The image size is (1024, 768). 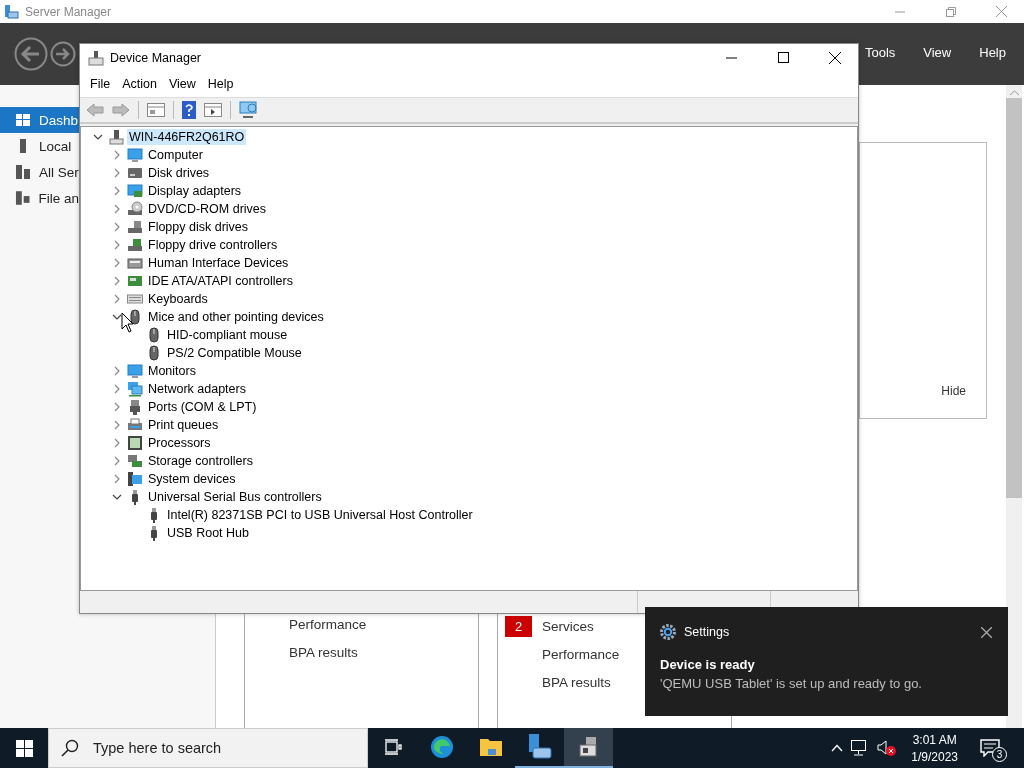 What do you see at coordinates (518, 626) in the screenshot?
I see `count-badge: 2` at bounding box center [518, 626].